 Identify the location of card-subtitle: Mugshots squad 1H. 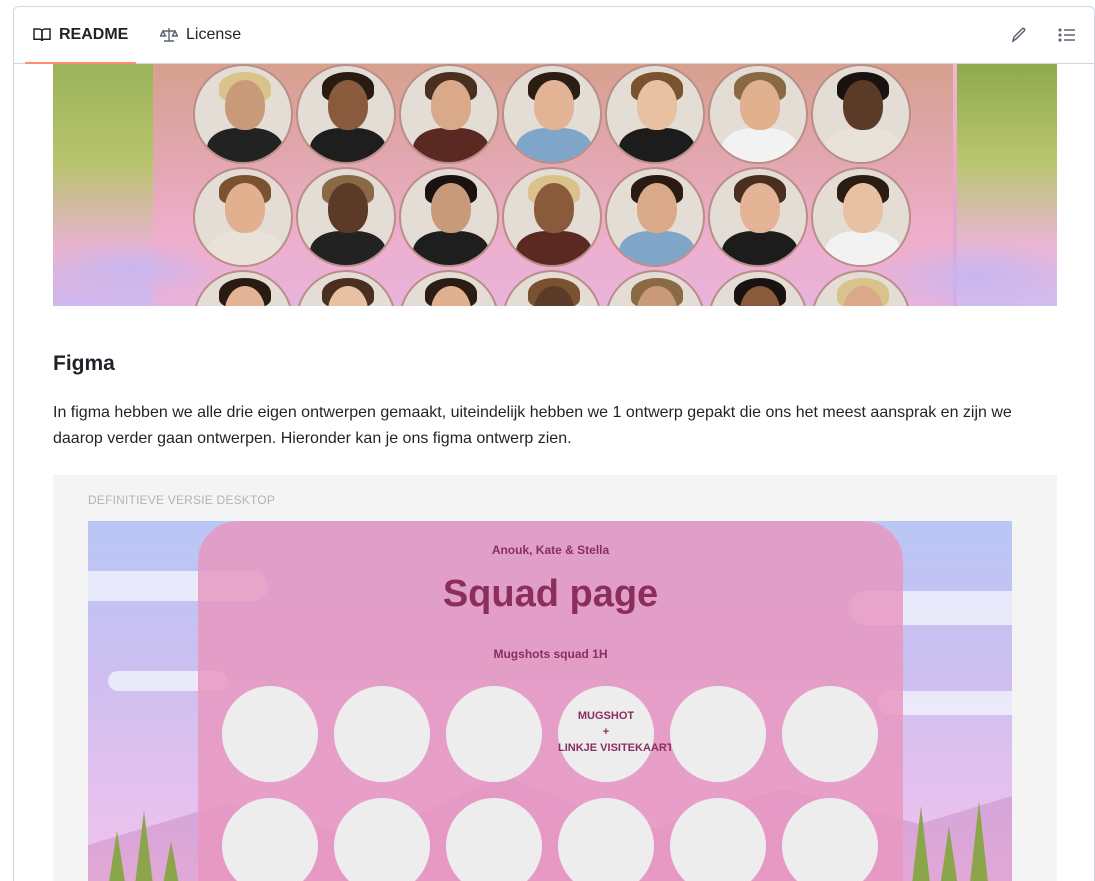
(550, 654).